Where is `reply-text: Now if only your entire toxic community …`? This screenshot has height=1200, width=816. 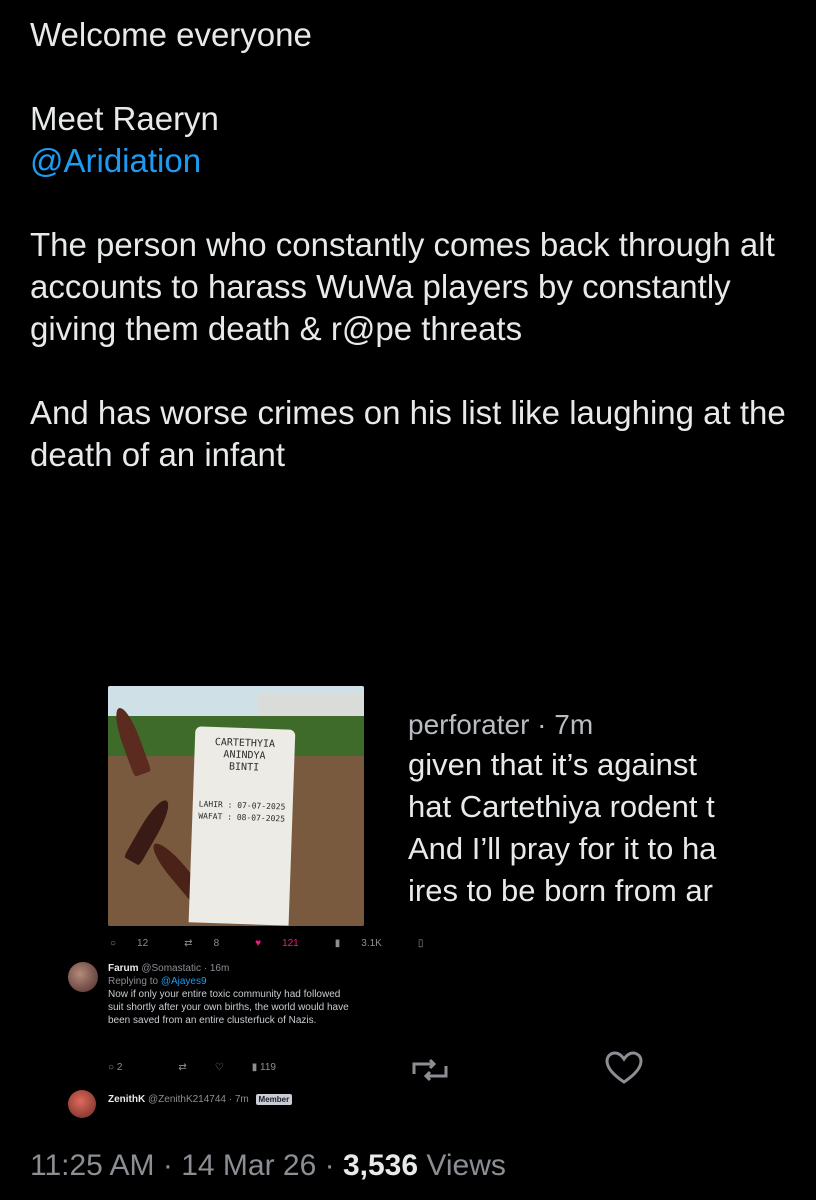 reply-text: Now if only your entire toxic community … is located at coordinates (228, 1007).